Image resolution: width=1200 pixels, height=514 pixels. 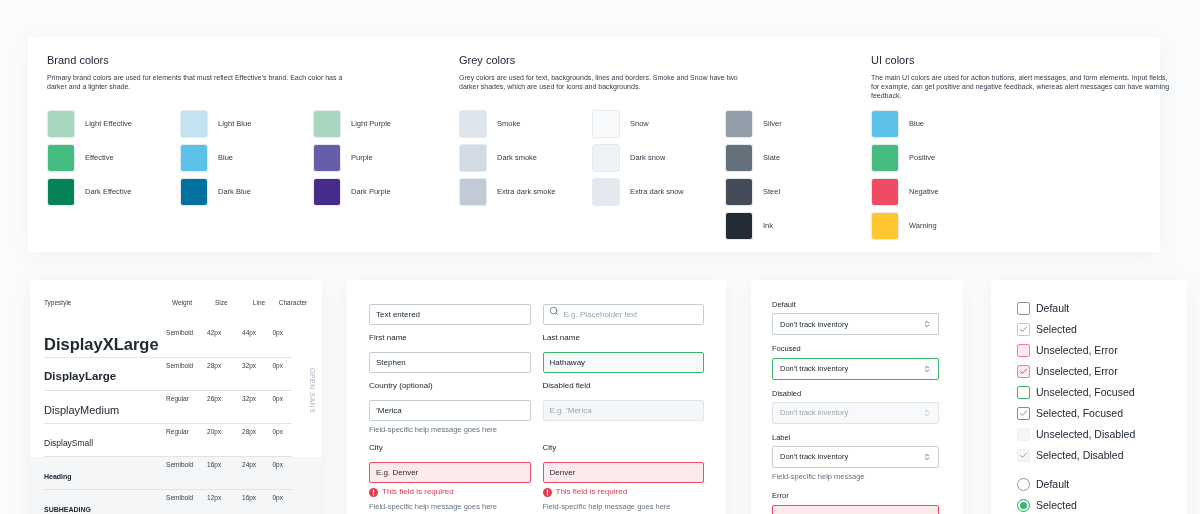 What do you see at coordinates (623, 362) in the screenshot?
I see `text-field: Hathaway` at bounding box center [623, 362].